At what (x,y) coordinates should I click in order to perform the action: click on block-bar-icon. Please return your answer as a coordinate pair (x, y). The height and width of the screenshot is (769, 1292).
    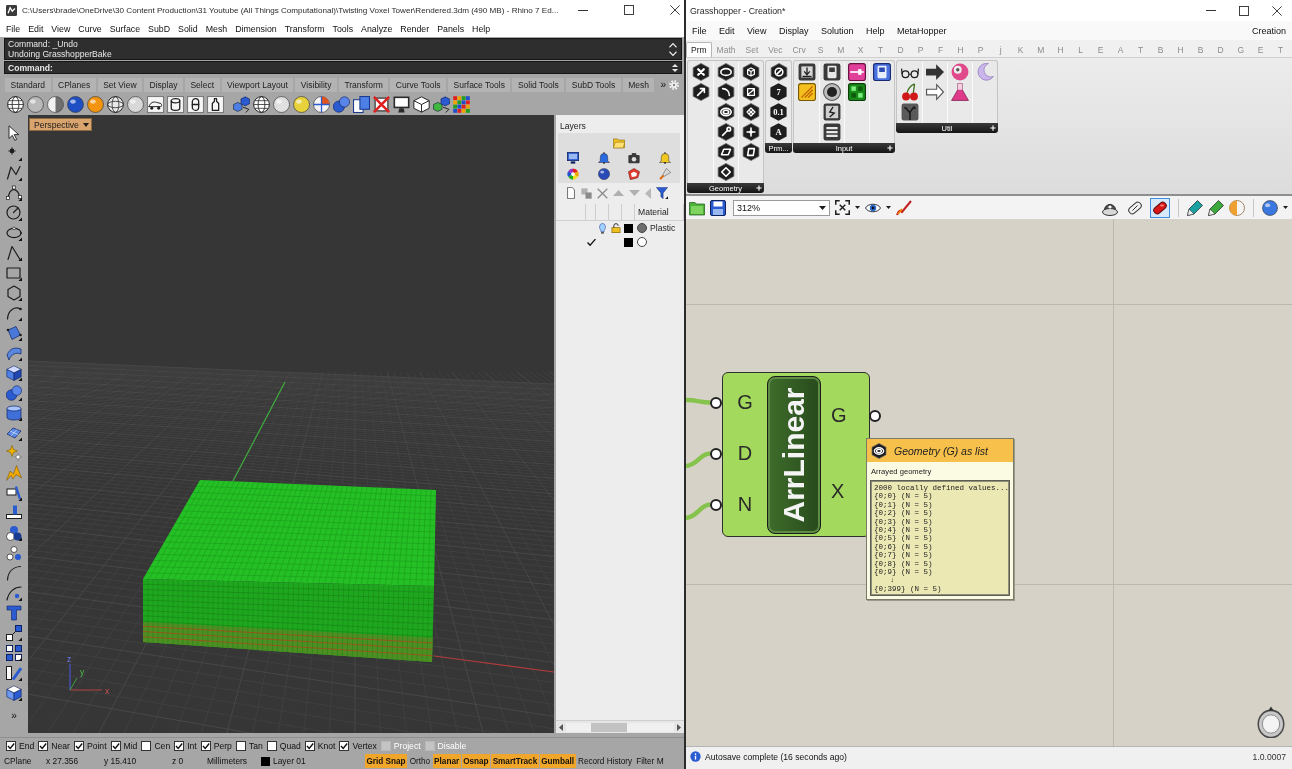
    Looking at the image, I should click on (14, 513).